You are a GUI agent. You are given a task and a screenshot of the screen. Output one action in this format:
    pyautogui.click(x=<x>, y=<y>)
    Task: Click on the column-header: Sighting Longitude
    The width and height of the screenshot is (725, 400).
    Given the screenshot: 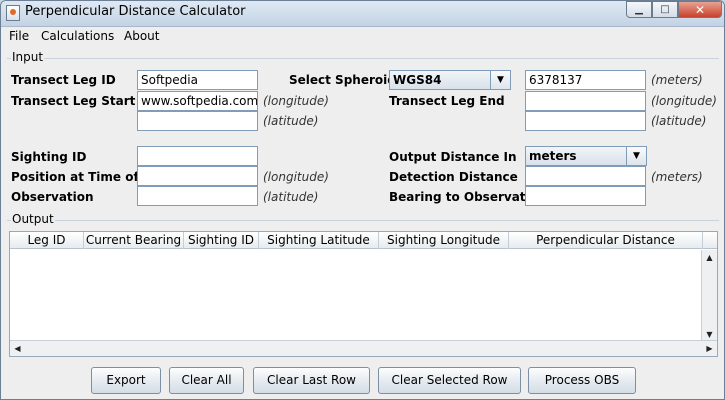 What is the action you would take?
    pyautogui.click(x=444, y=240)
    